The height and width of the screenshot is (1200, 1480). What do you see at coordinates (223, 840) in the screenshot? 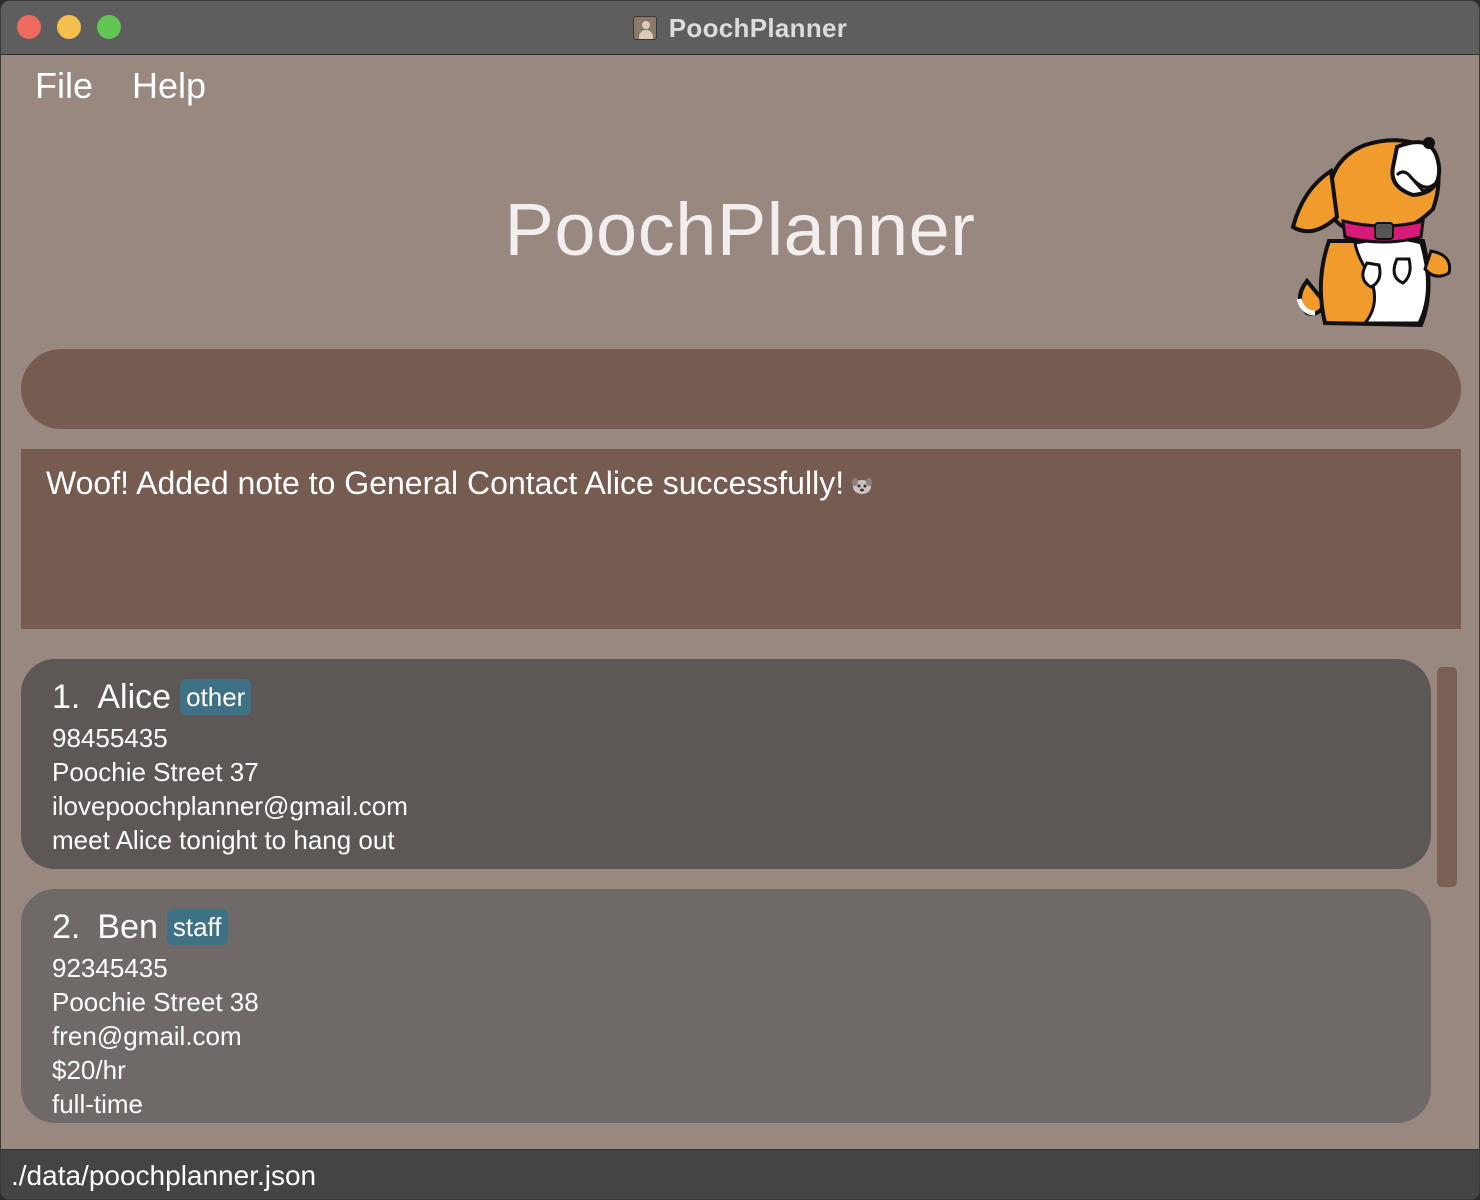
I see `contact-note: meet Alice tonight to hang out` at bounding box center [223, 840].